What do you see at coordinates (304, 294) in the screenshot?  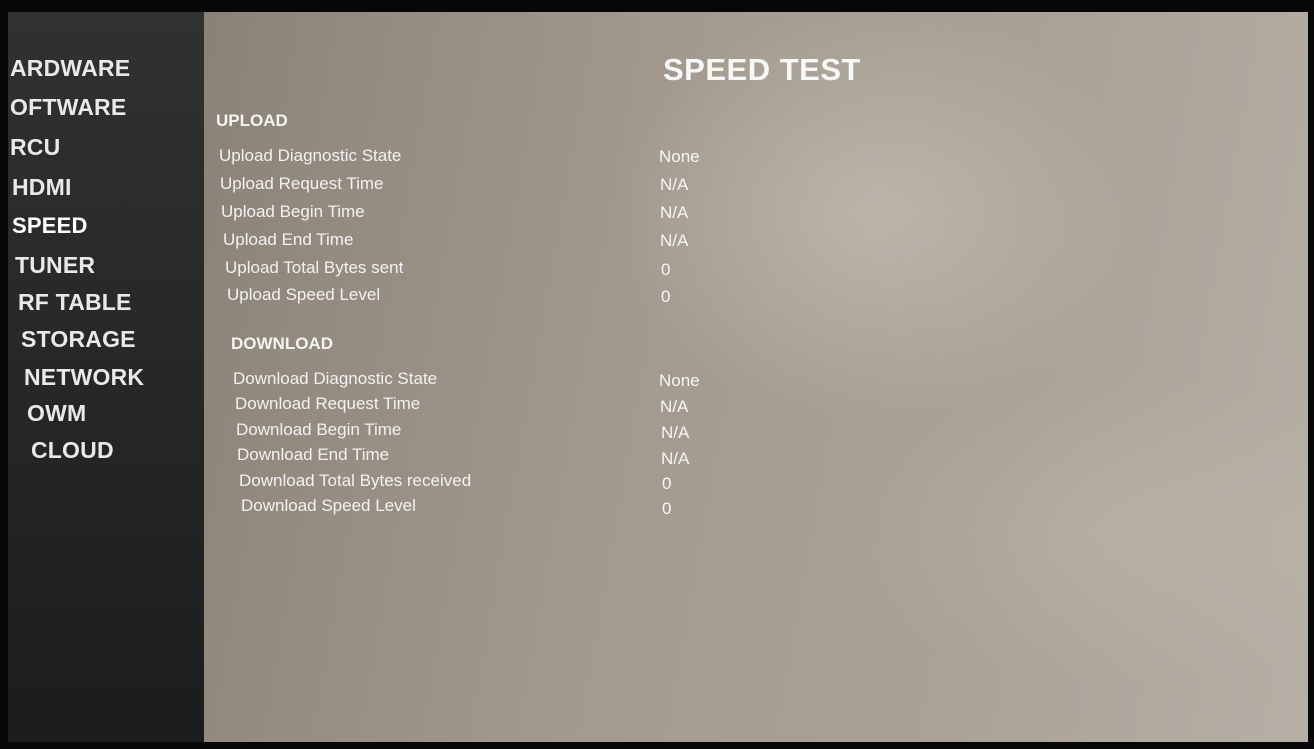 I see `upload-speed-level-label: Upload Speed Level` at bounding box center [304, 294].